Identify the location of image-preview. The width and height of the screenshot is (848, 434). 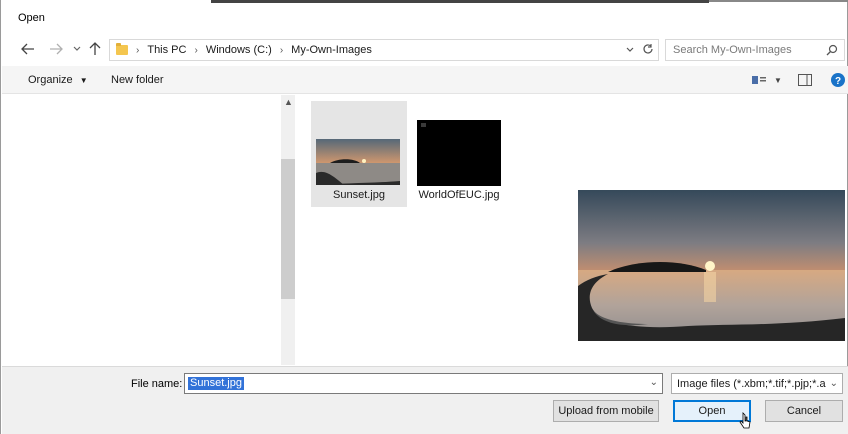
(711, 265).